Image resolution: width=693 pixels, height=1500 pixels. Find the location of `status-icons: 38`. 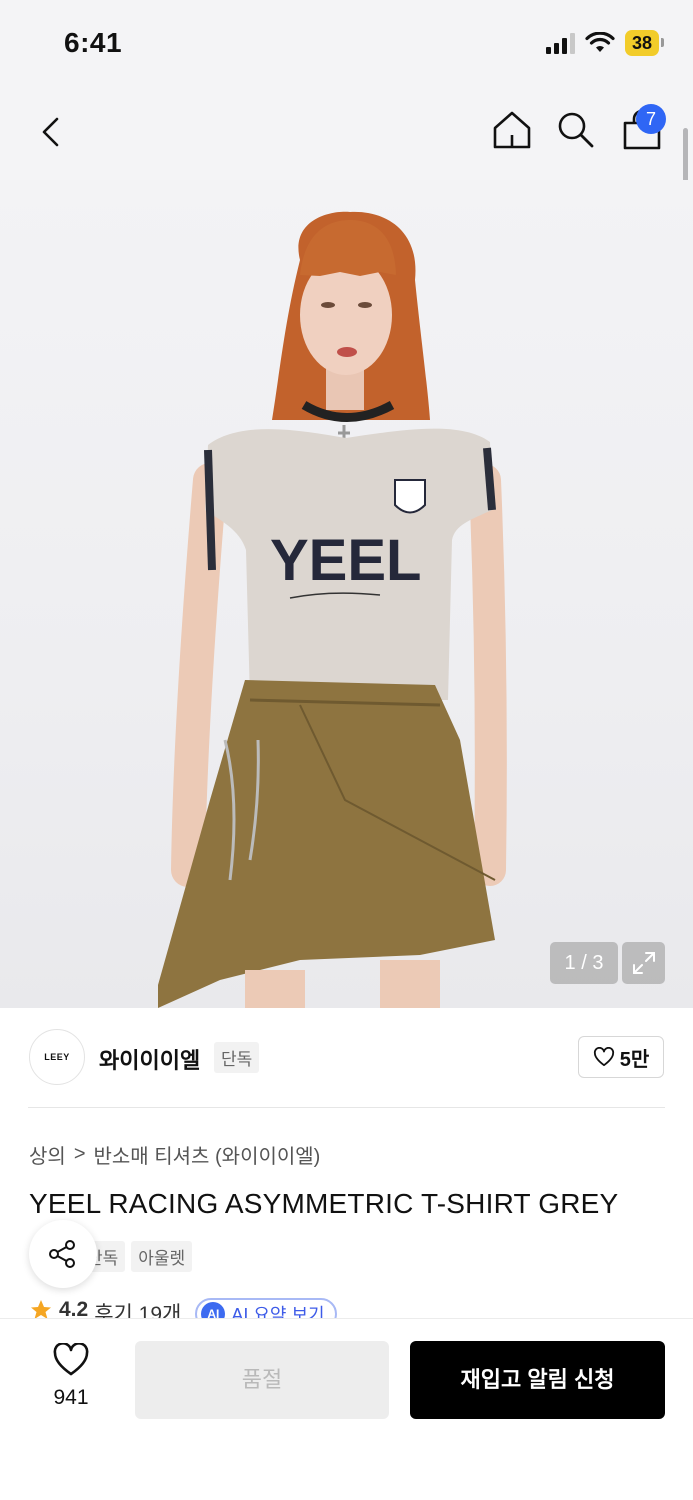

status-icons: 38 is located at coordinates (605, 43).